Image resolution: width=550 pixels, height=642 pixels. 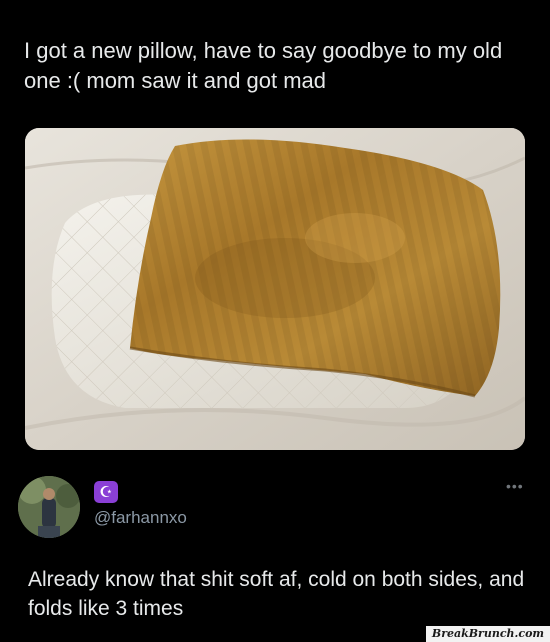 I want to click on avatar-image, so click(x=49, y=507).